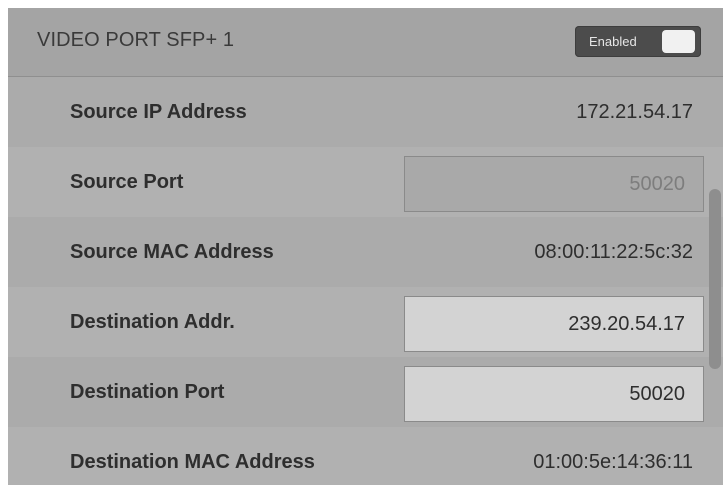 The width and height of the screenshot is (725, 485). Describe the element at coordinates (365, 182) in the screenshot. I see `row-source-port: Source Port` at that location.